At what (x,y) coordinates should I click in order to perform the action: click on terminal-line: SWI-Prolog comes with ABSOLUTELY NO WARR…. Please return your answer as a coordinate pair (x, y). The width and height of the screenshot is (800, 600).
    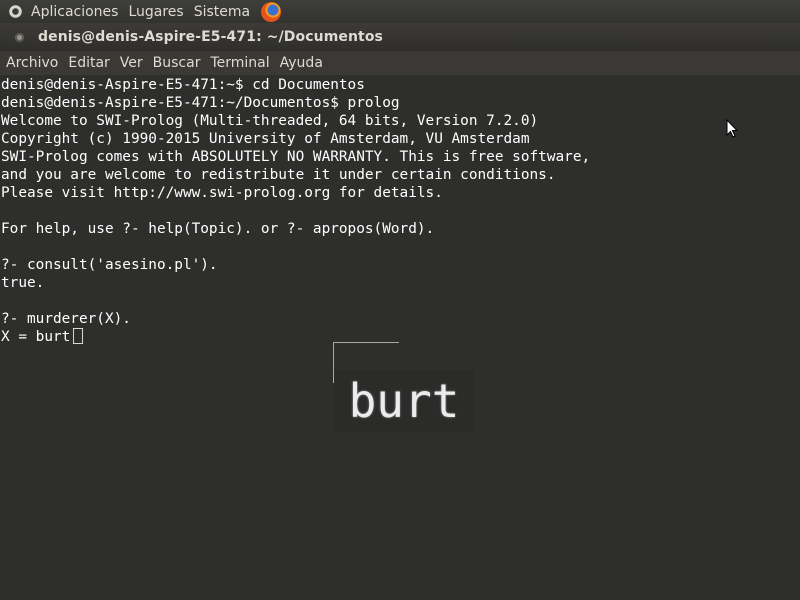
    Looking at the image, I should click on (296, 157).